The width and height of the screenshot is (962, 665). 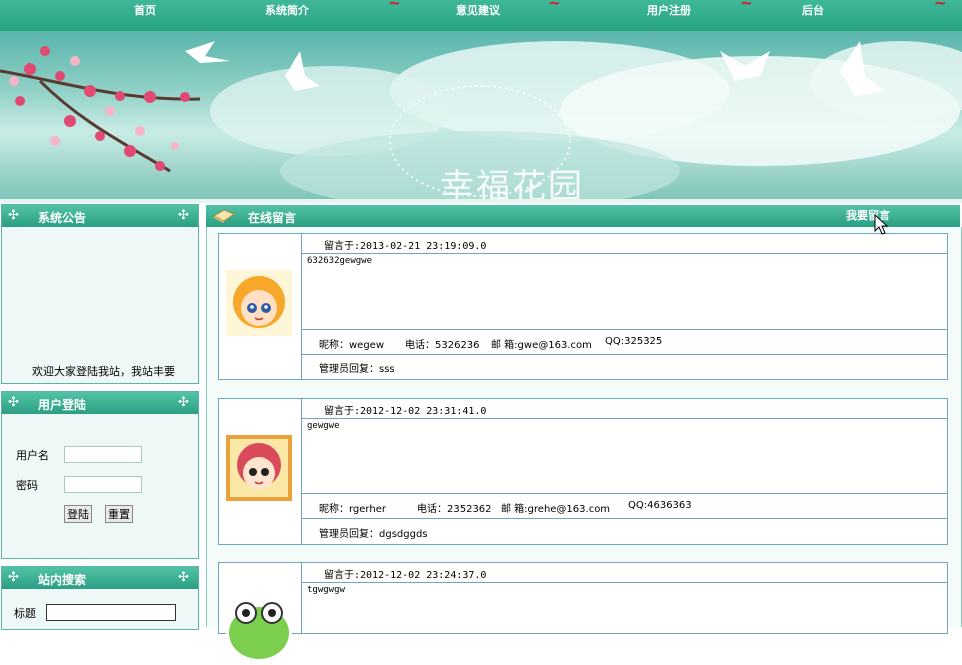 I want to click on nav-intro: 系统简介, so click(x=287, y=10).